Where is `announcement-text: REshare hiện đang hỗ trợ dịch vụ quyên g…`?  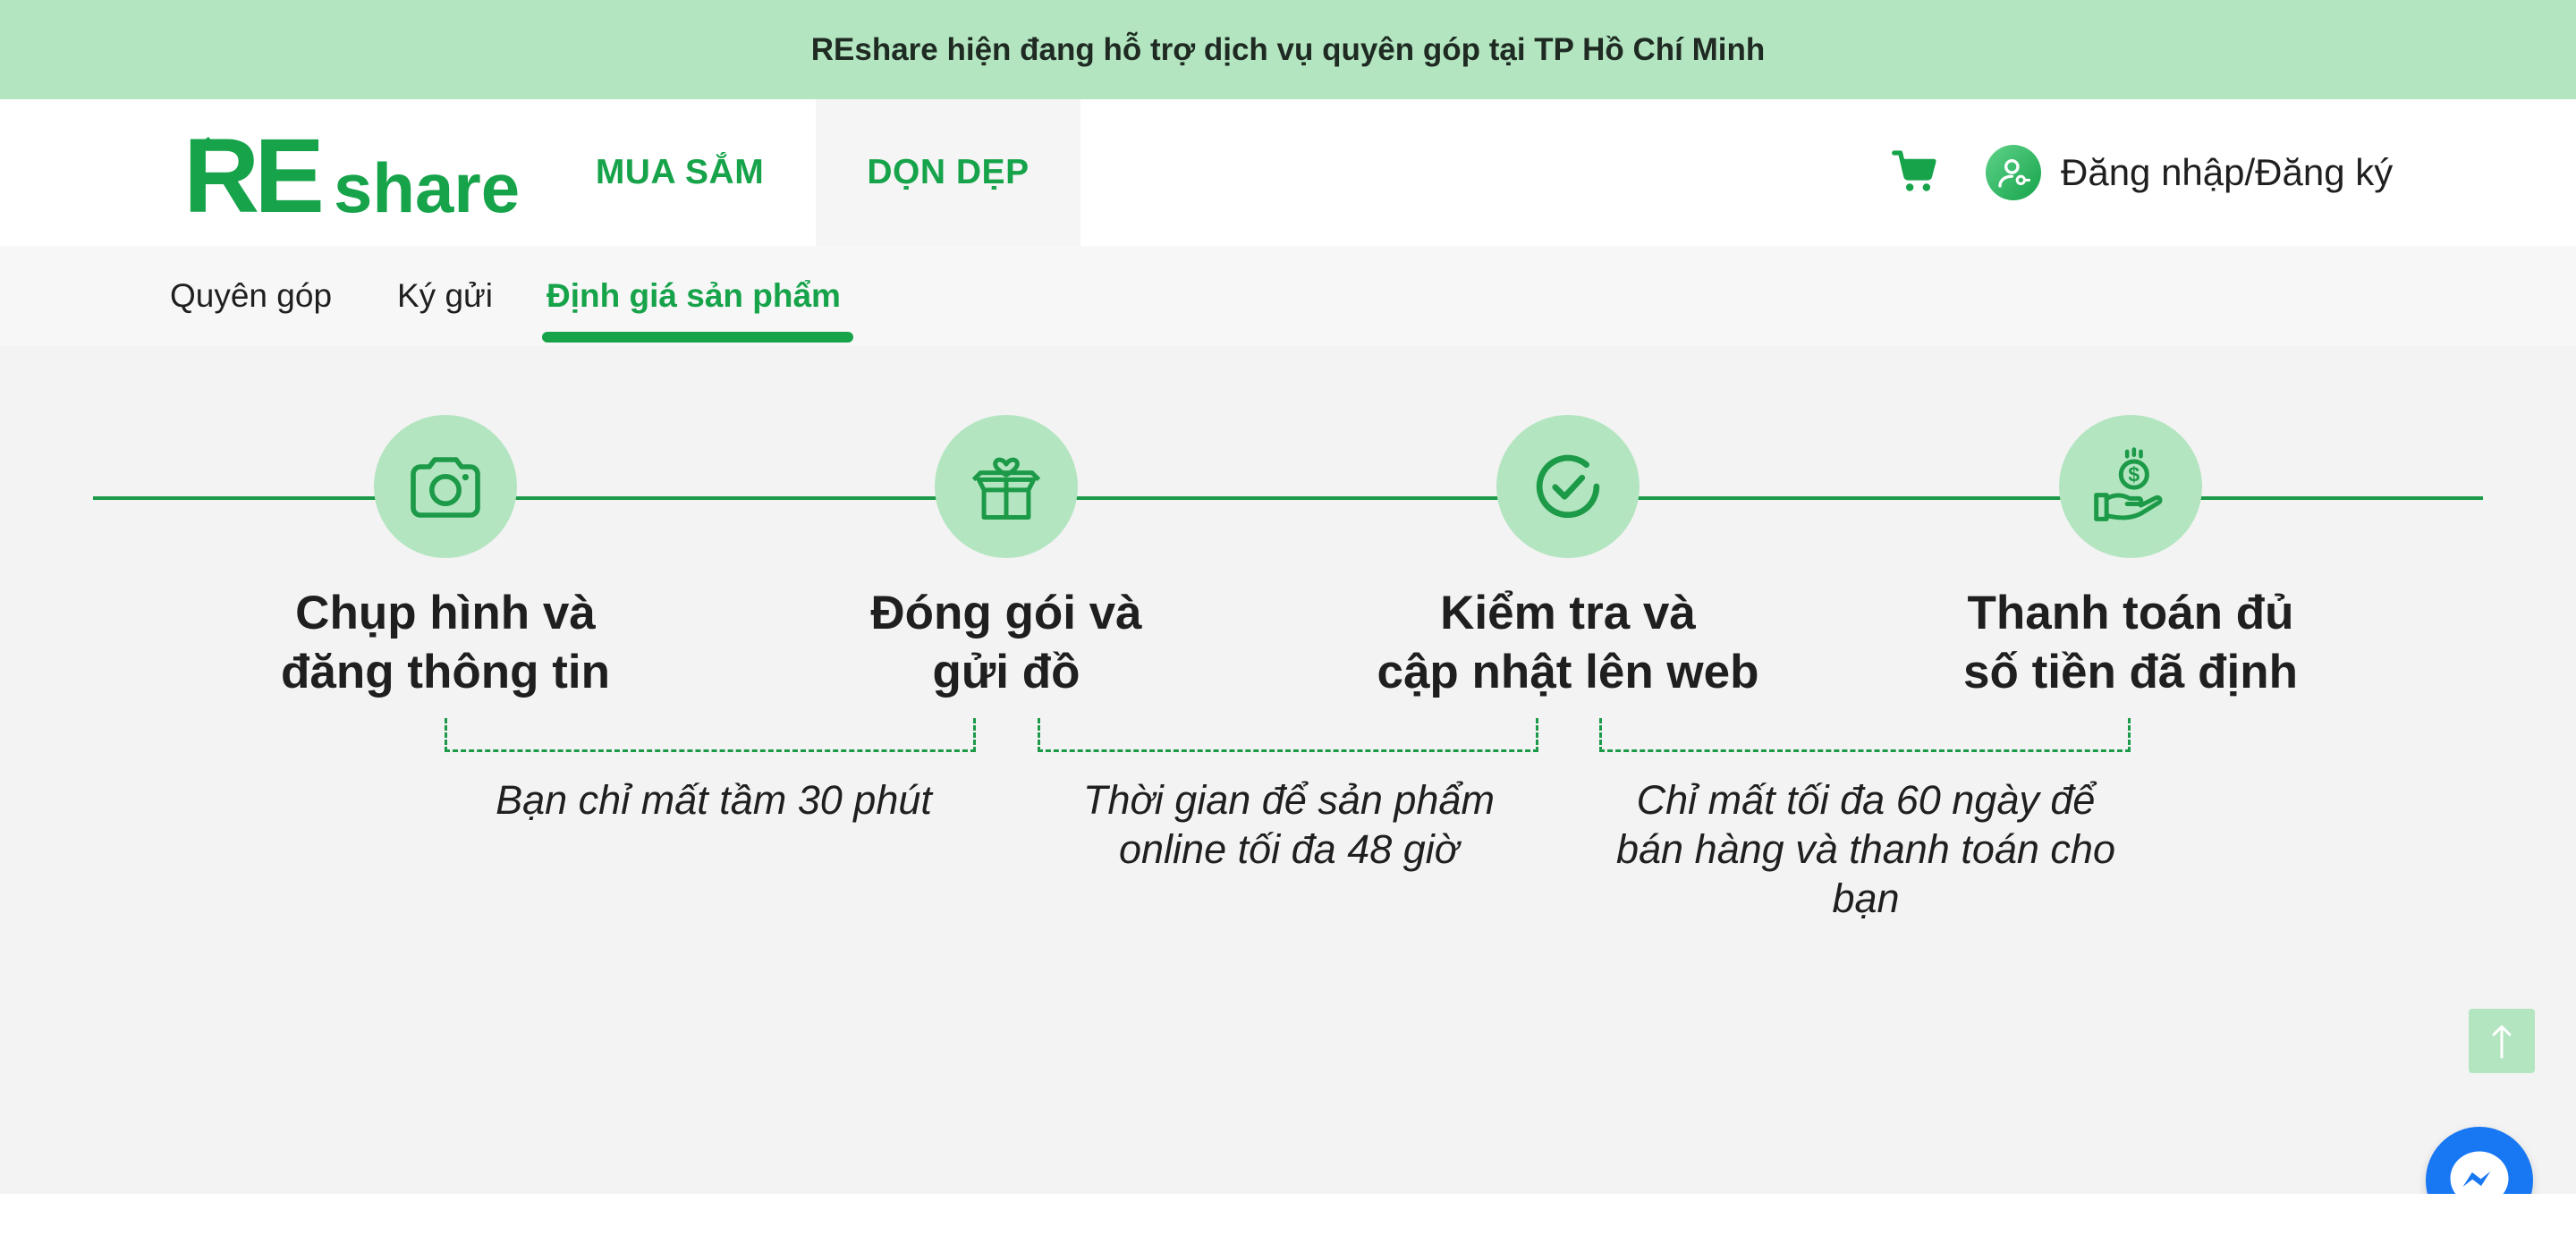 announcement-text: REshare hiện đang hỗ trợ dịch vụ quyên g… is located at coordinates (1288, 49).